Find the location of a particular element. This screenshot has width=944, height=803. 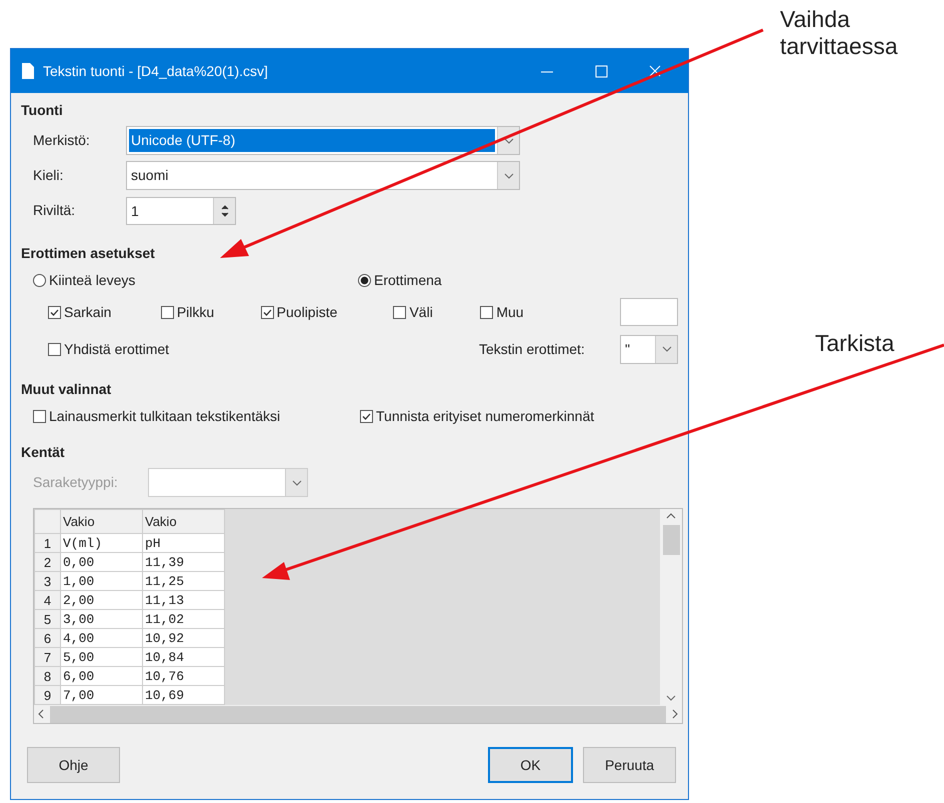

dialog-button: Peruuta is located at coordinates (629, 765).